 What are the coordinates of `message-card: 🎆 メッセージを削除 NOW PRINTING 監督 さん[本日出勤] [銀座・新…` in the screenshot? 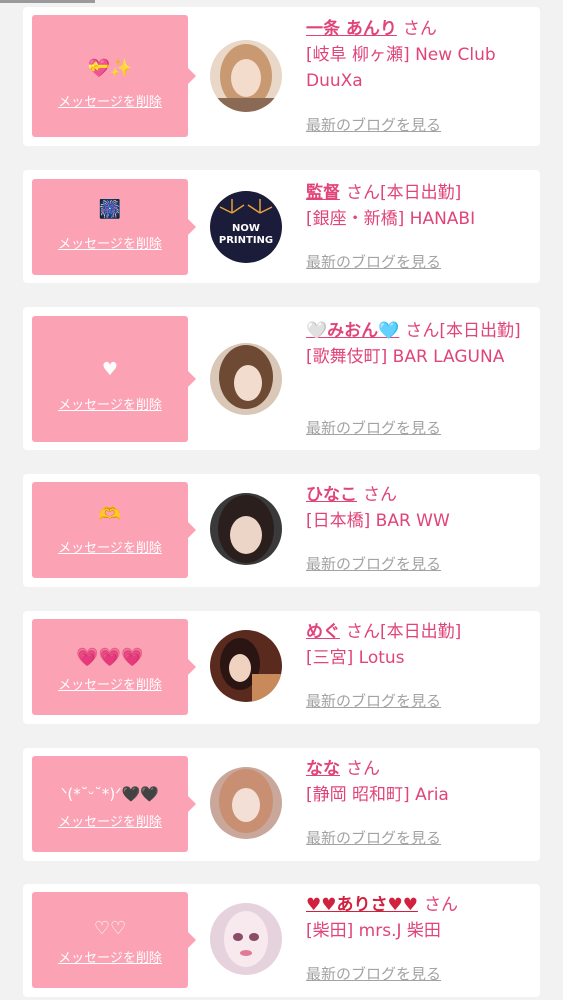 It's located at (281, 226).